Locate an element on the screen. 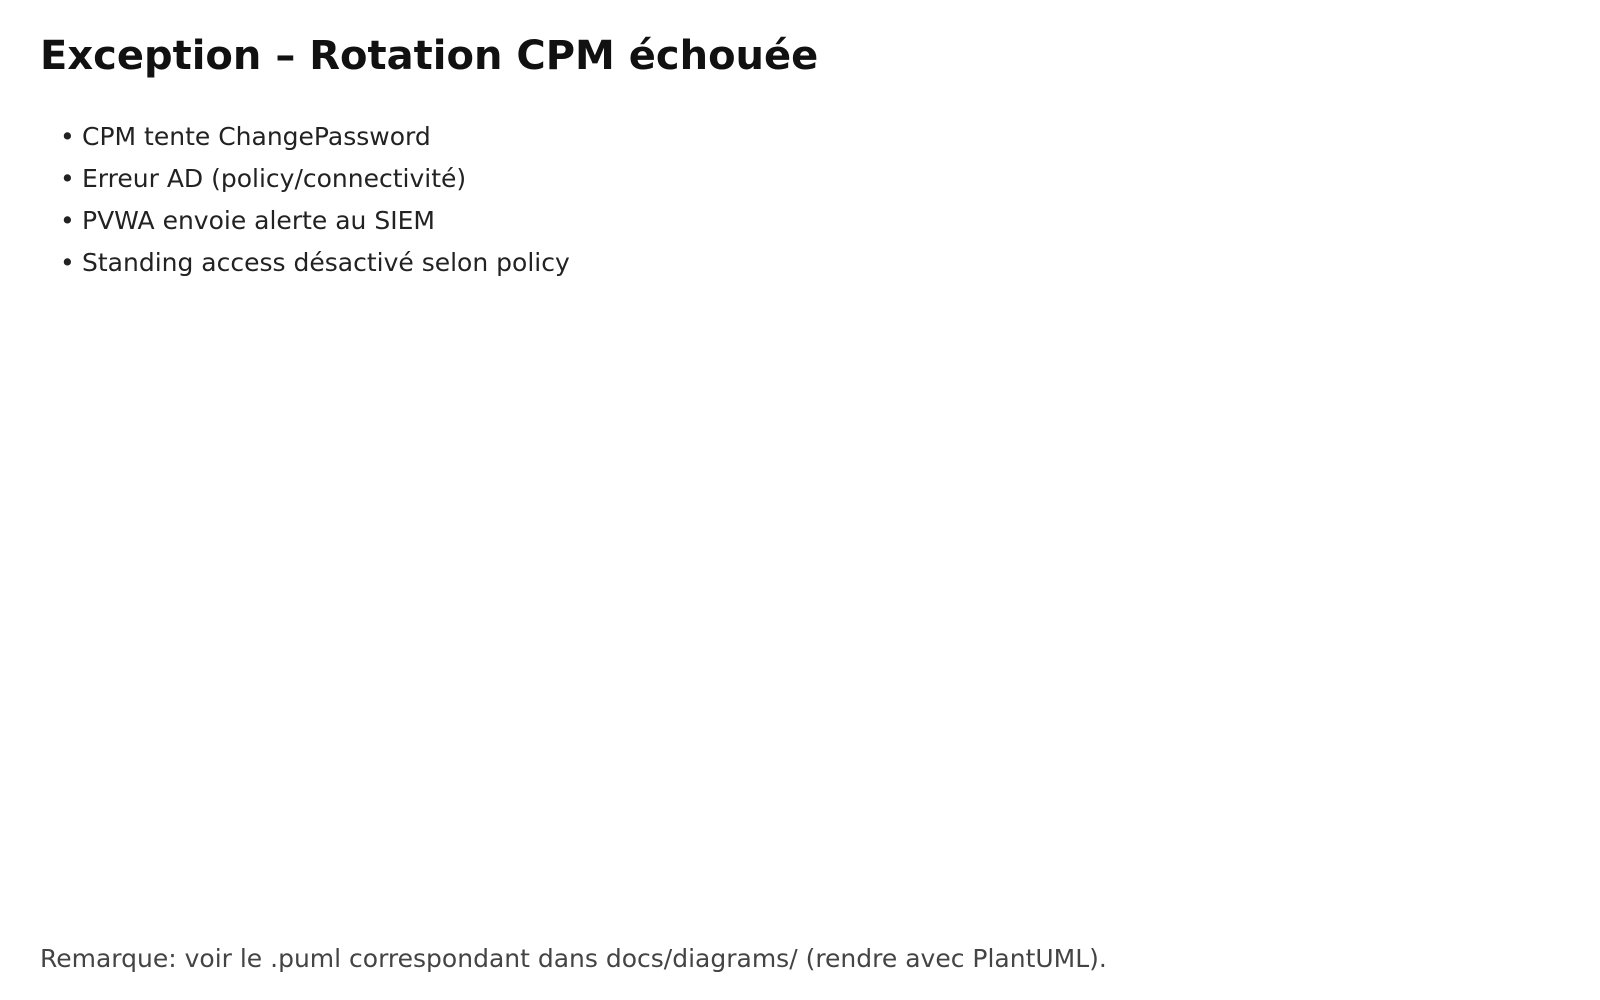 The width and height of the screenshot is (1600, 1000). list-item: • Standing access désactivé selon policy is located at coordinates (315, 263).